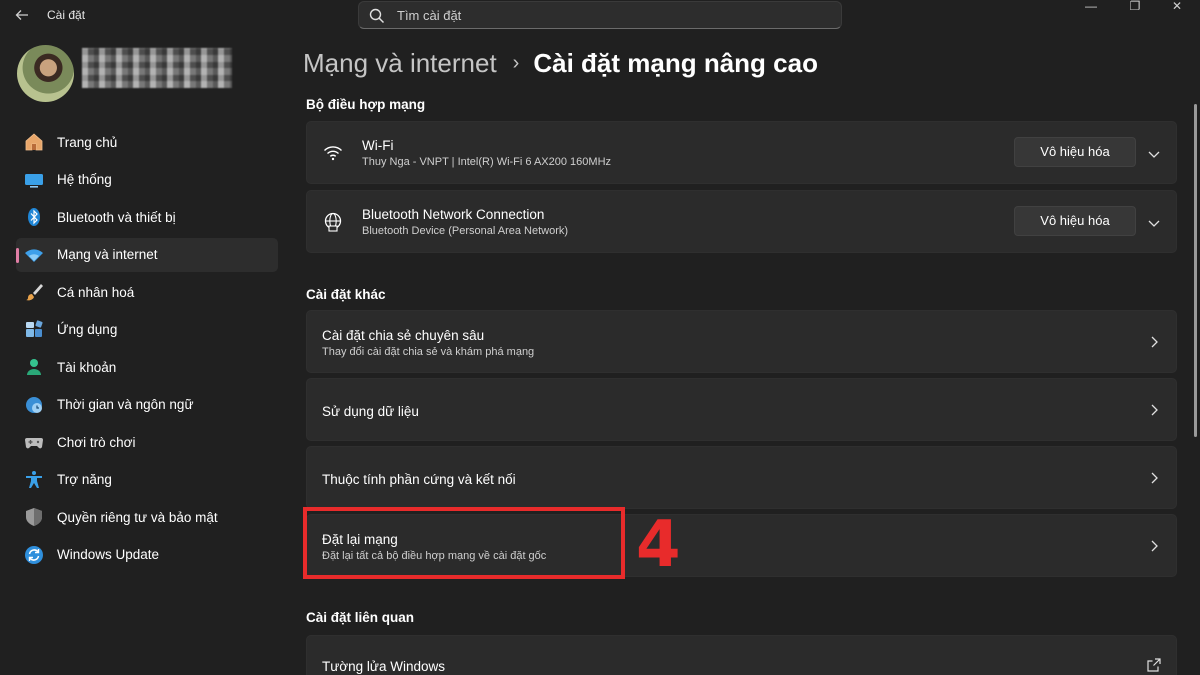 The image size is (1200, 675). I want to click on section-title-other: Cài đặt khác, so click(346, 294).